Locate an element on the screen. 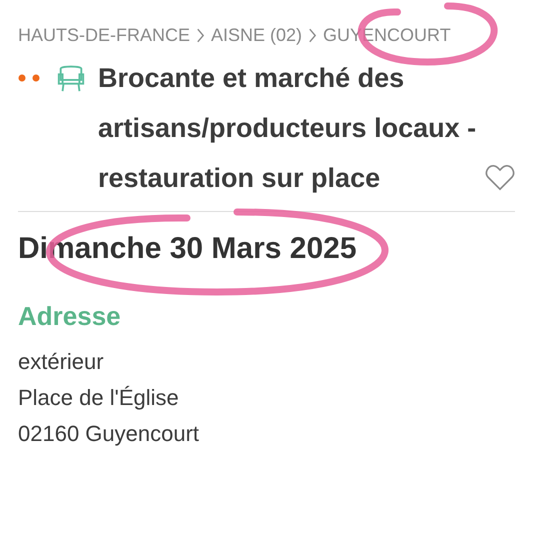  breadcrumb-link: AISNE (02) is located at coordinates (256, 35).